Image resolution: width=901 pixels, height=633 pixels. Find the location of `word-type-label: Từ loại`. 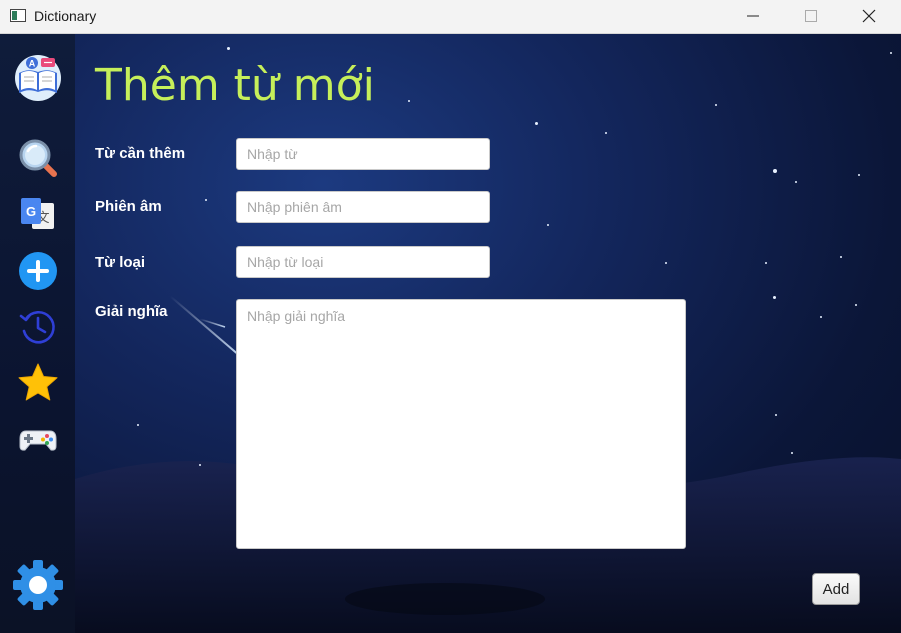

word-type-label: Từ loại is located at coordinates (120, 262).